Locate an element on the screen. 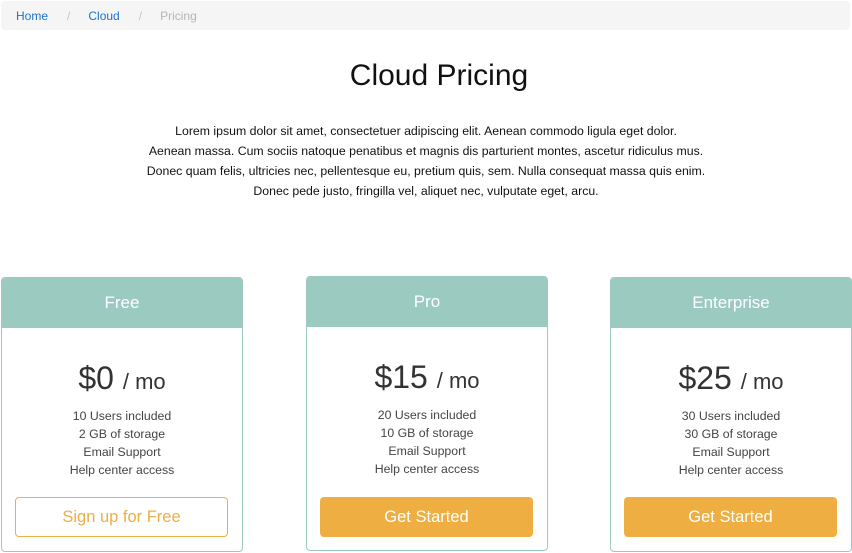 Image resolution: width=852 pixels, height=553 pixels. feature-item: 20 Users included is located at coordinates (427, 415).